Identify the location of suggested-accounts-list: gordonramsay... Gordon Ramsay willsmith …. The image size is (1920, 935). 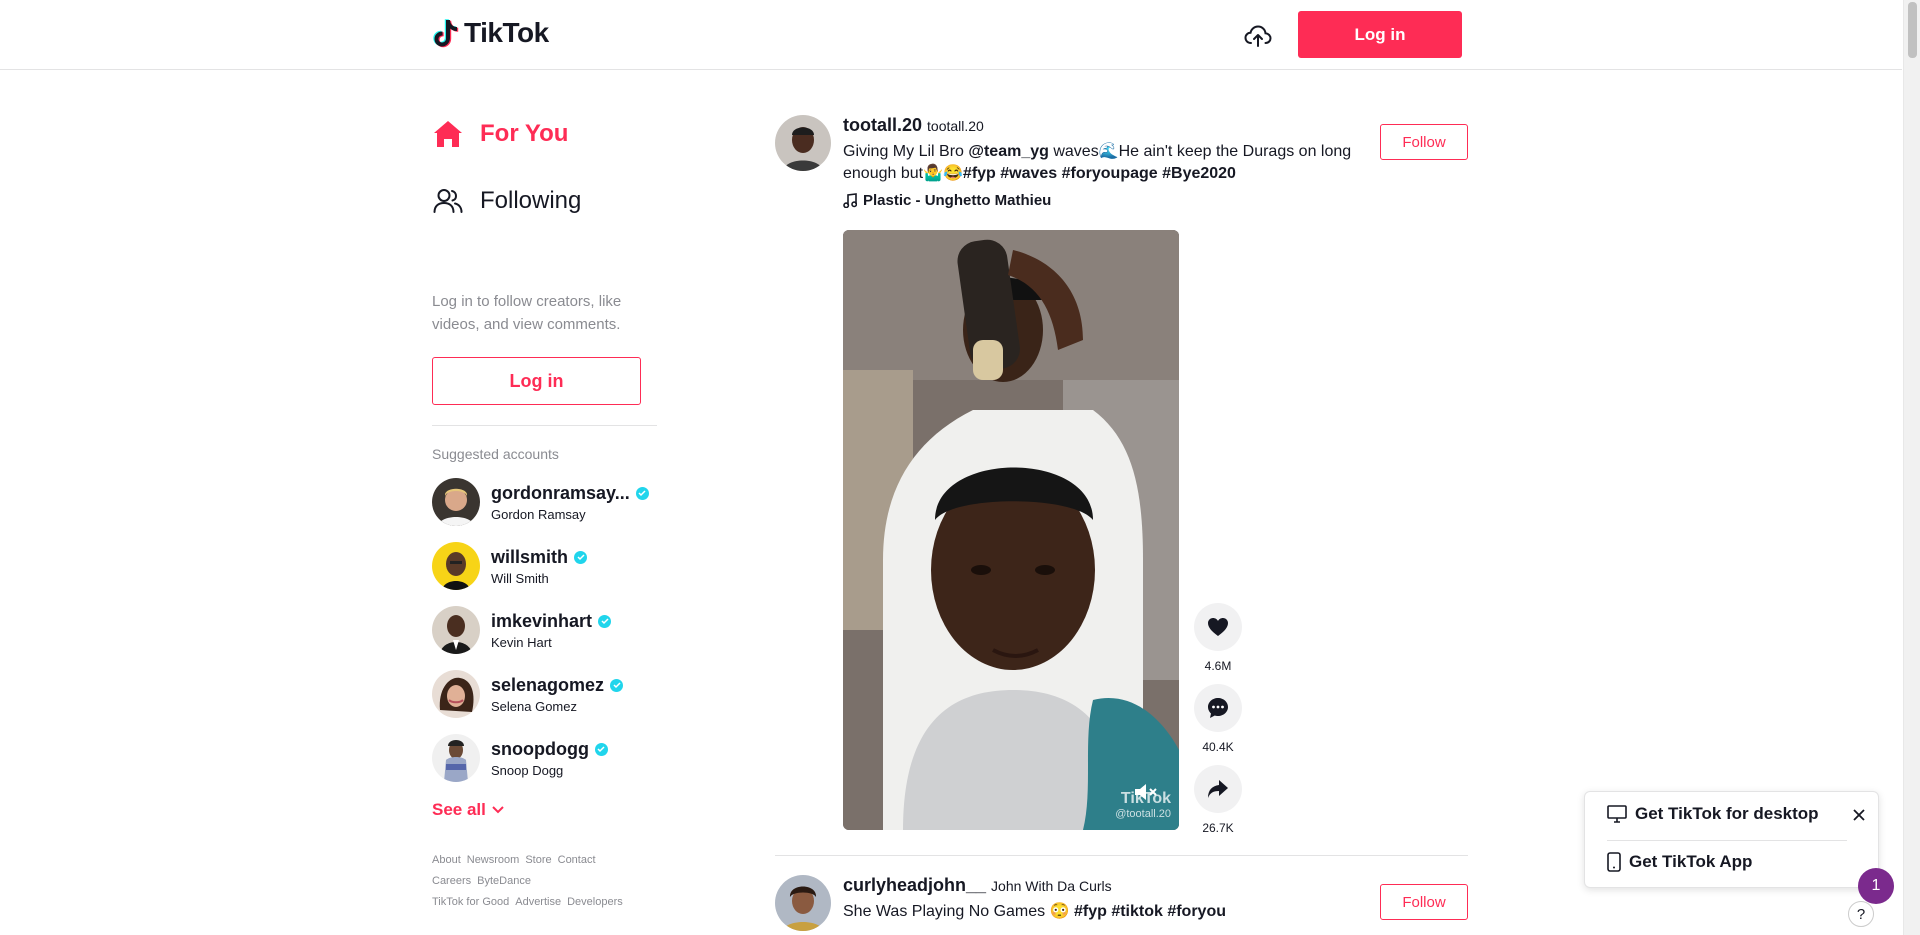
(544, 630).